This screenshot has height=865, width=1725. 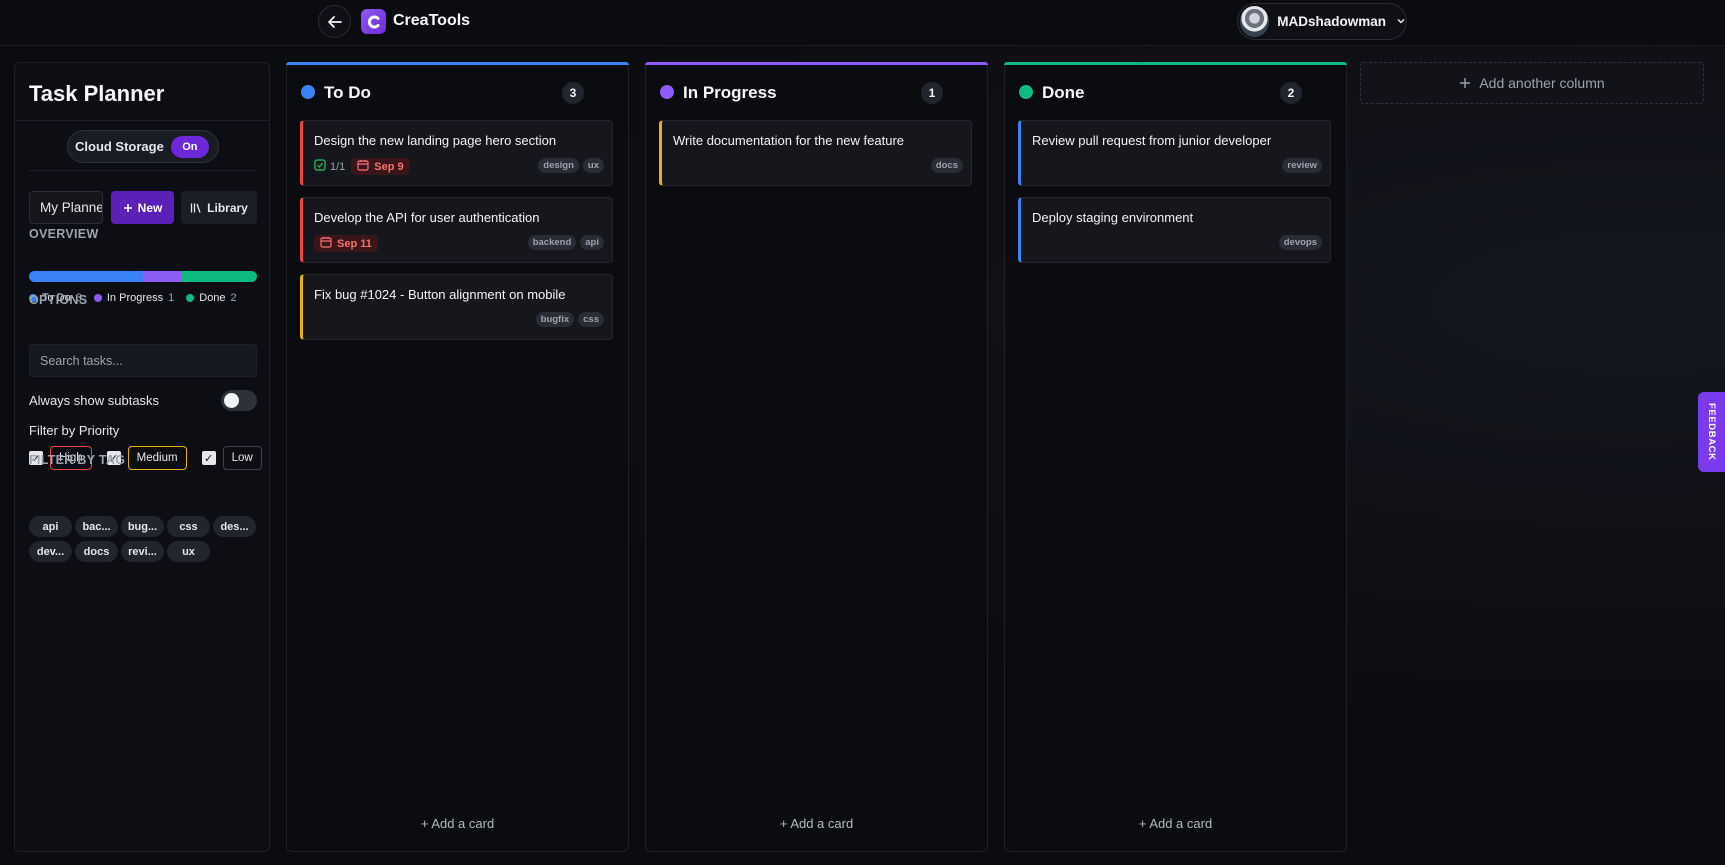 I want to click on task-tags: bugfix css, so click(x=569, y=319).